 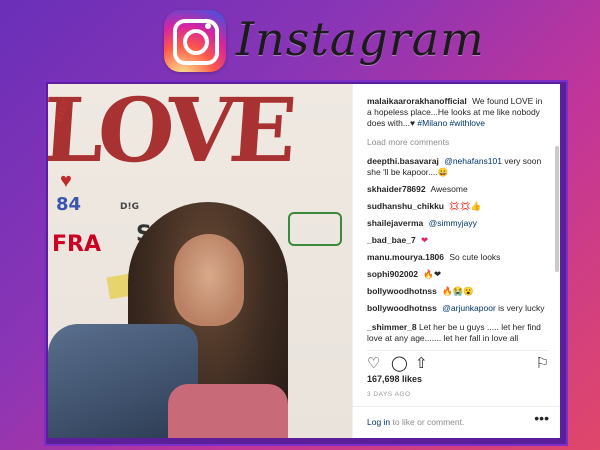 What do you see at coordinates (425, 240) in the screenshot?
I see `comment-text: ❤` at bounding box center [425, 240].